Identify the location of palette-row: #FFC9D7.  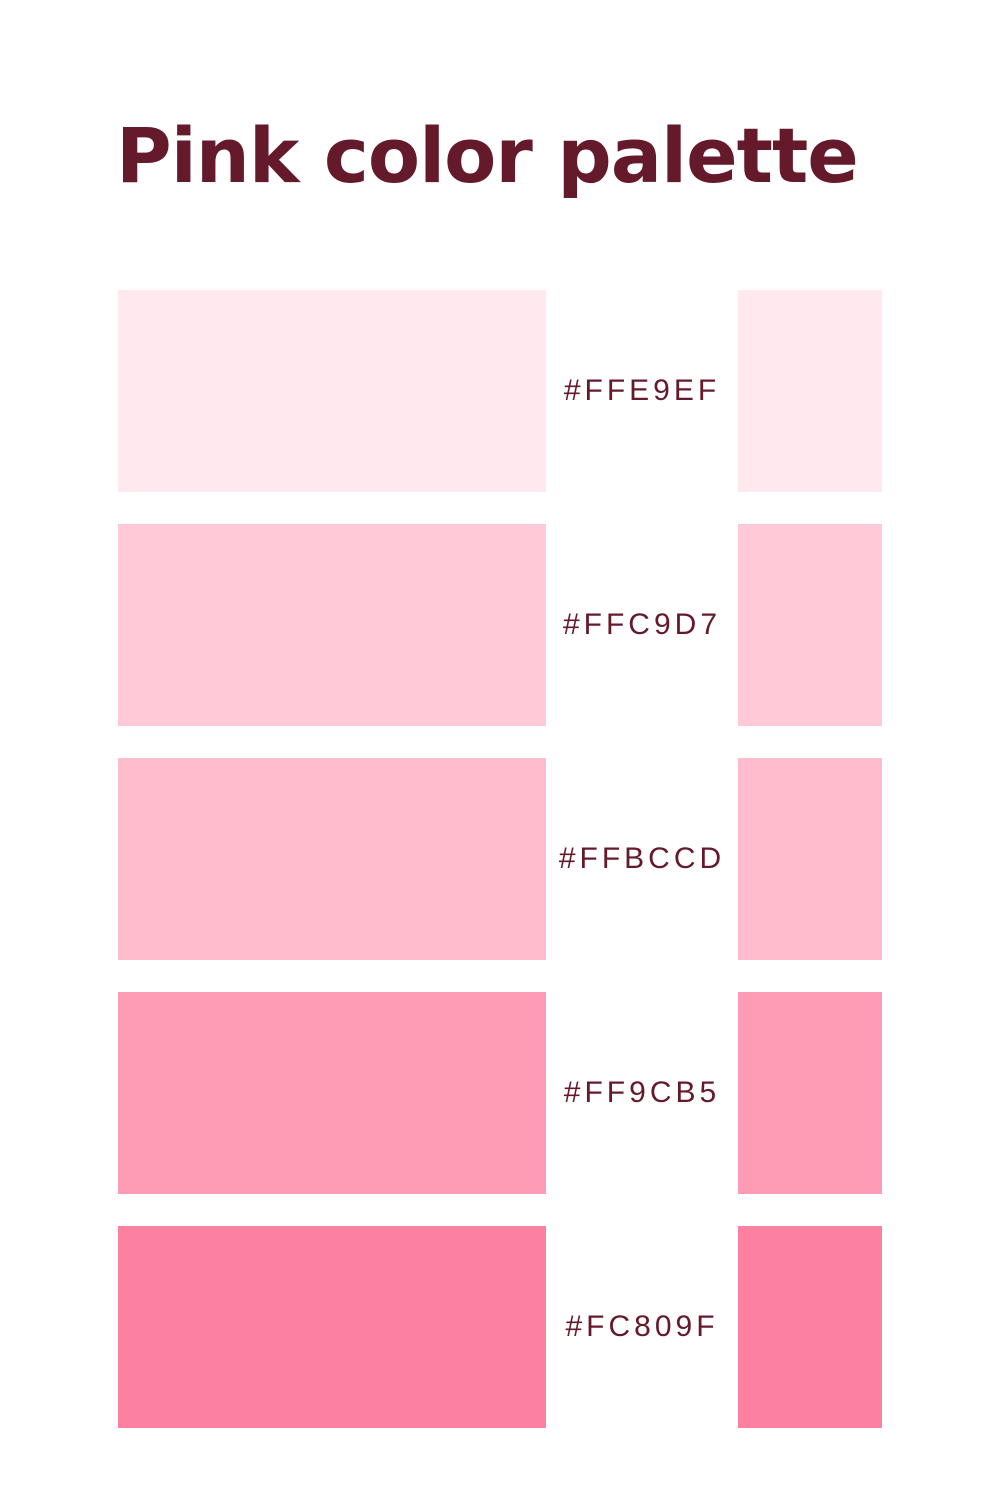
(500, 625).